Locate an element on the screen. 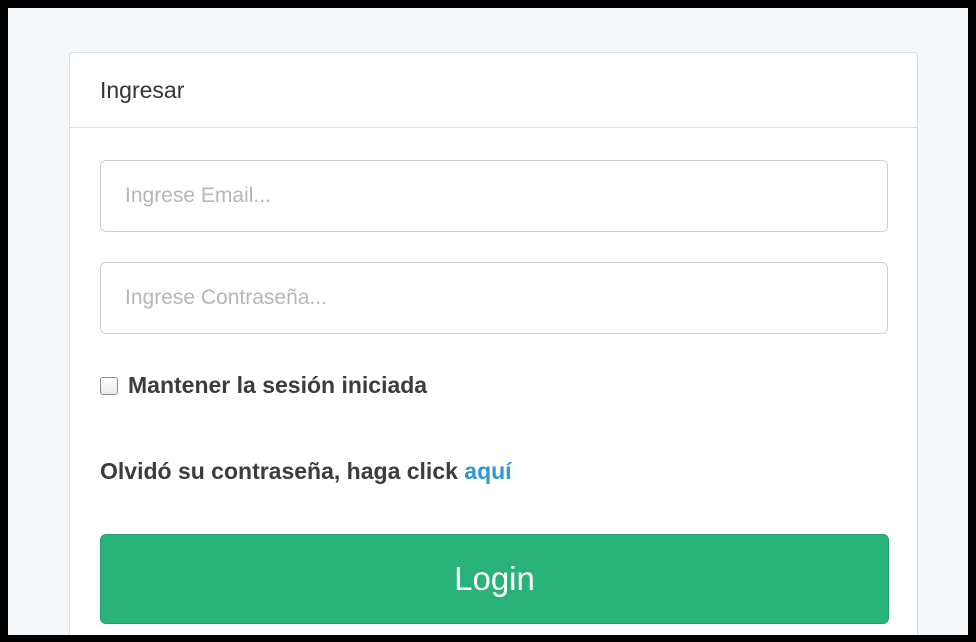  panel-heading: Ingresar is located at coordinates (493, 90).